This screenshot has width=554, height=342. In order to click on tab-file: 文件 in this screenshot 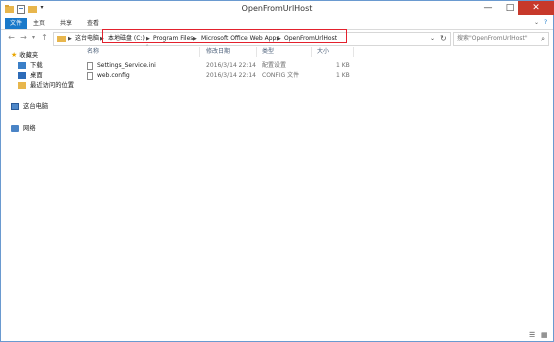, I will do `click(16, 23)`.